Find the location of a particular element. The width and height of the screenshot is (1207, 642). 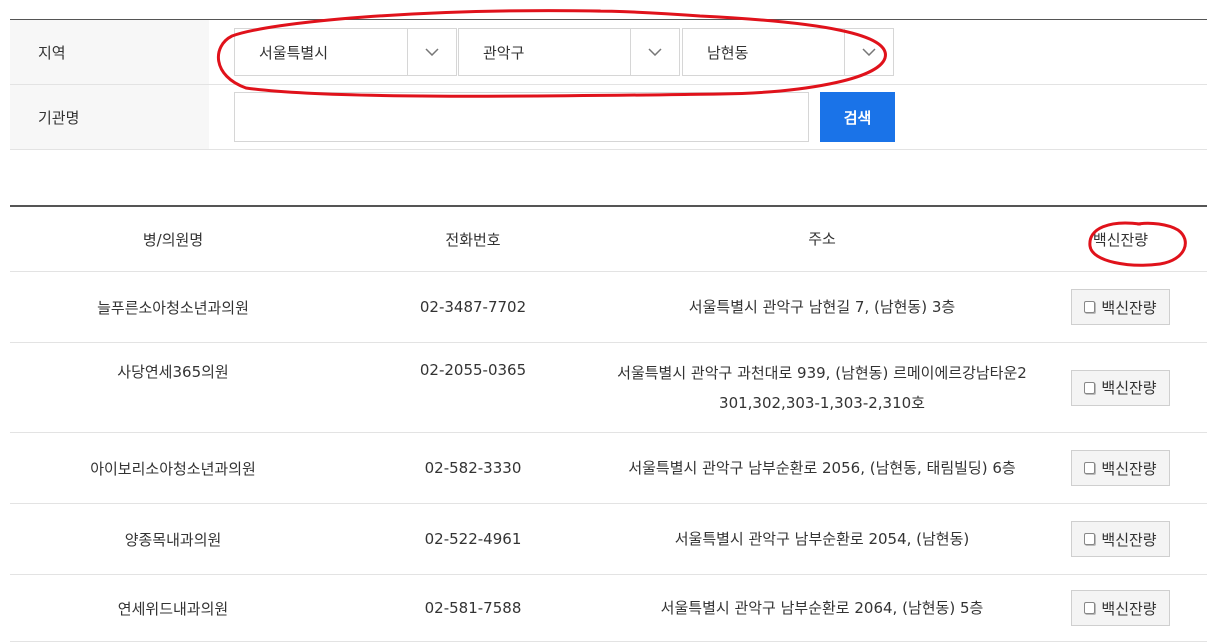

address-line: 서울특별시 관악구 남부순환로 2054, (남현동) is located at coordinates (822, 539).